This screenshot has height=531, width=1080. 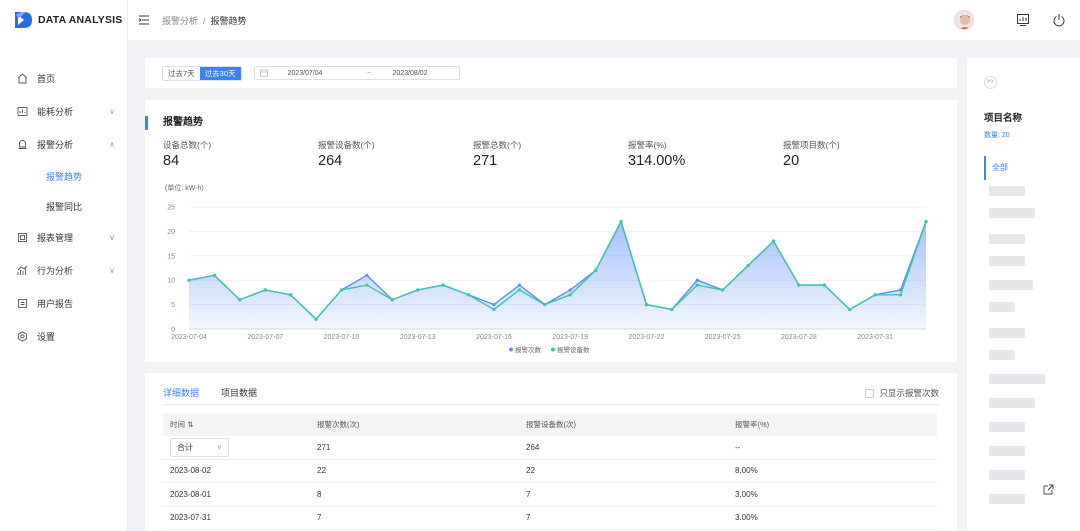 What do you see at coordinates (553, 349) in the screenshot?
I see `legend-marker` at bounding box center [553, 349].